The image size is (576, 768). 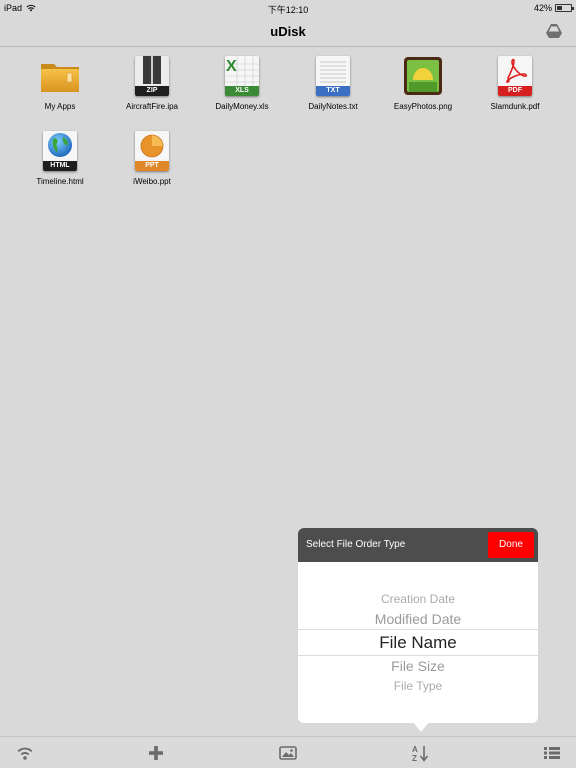 What do you see at coordinates (418, 629) in the screenshot?
I see `picker-selection-top-line` at bounding box center [418, 629].